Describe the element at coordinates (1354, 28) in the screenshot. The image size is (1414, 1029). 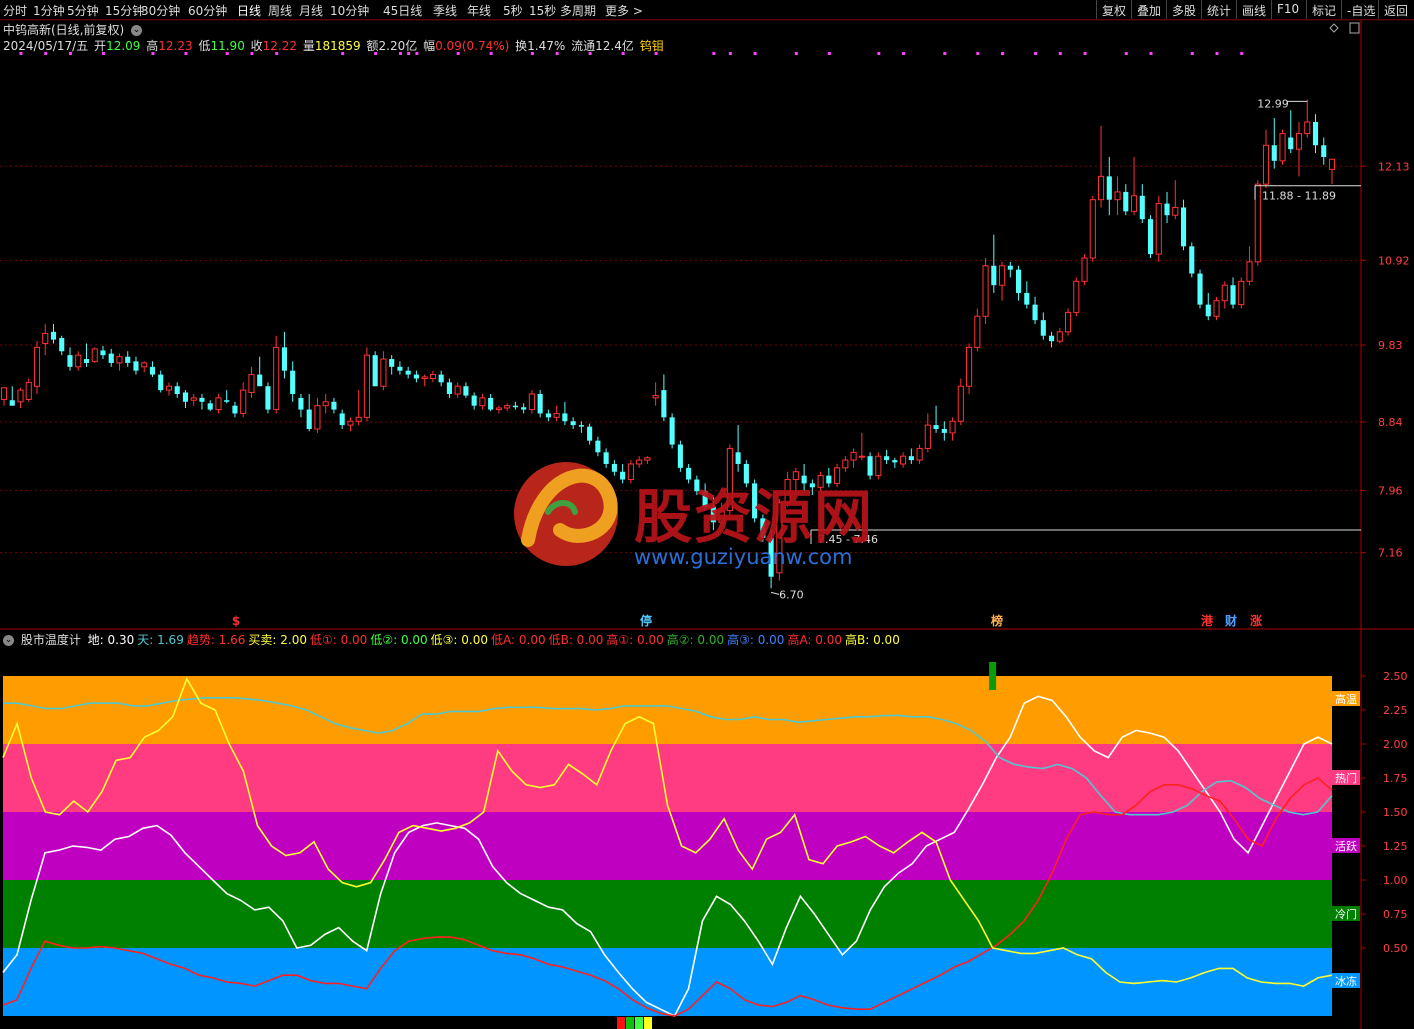
I see `window-toggle-icon` at that location.